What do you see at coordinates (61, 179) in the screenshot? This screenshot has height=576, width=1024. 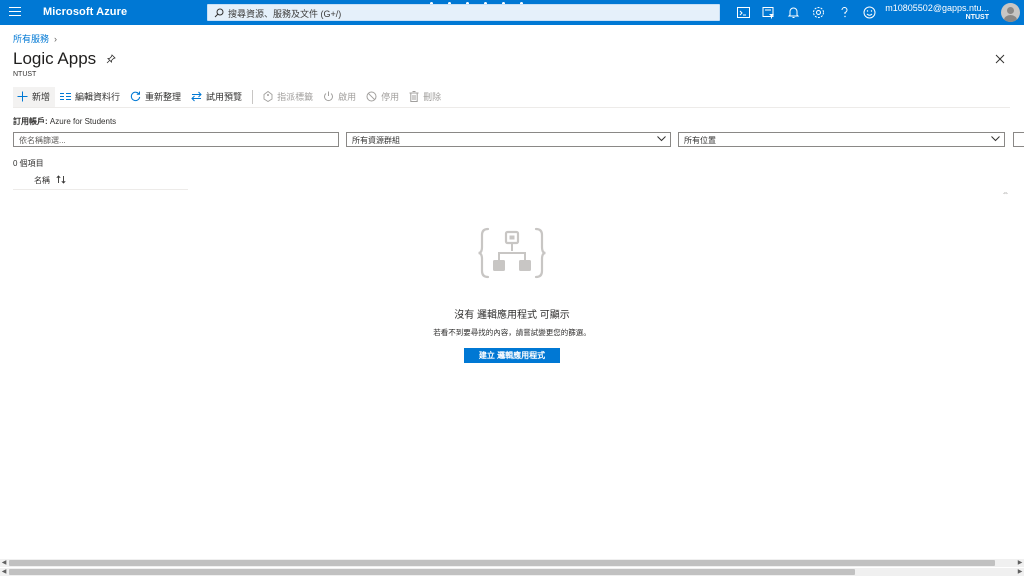 I see `sort-icon` at bounding box center [61, 179].